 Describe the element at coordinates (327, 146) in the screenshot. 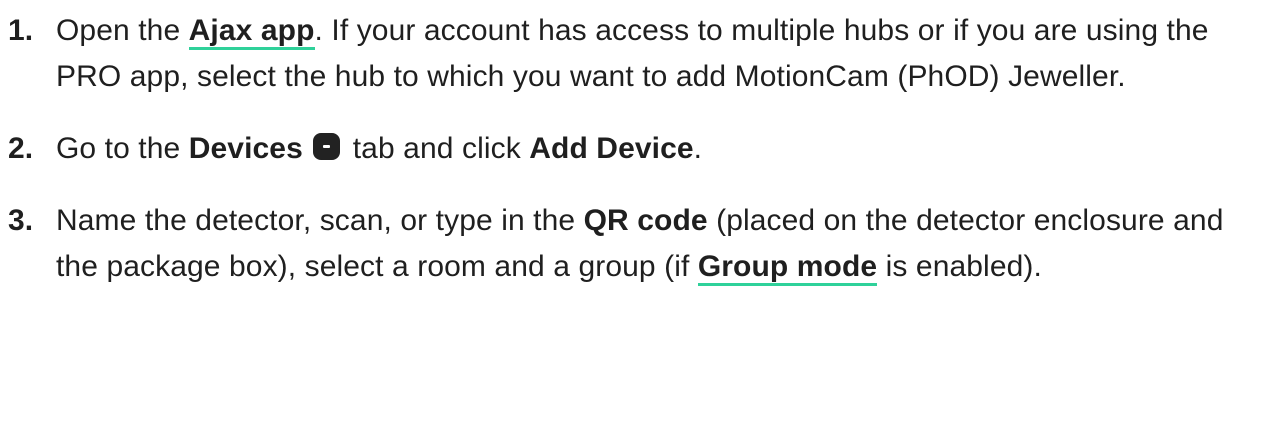

I see `devices-tab-icon` at that location.